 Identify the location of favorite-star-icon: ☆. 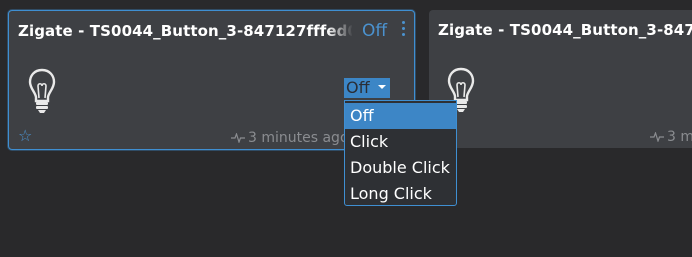
(25, 136).